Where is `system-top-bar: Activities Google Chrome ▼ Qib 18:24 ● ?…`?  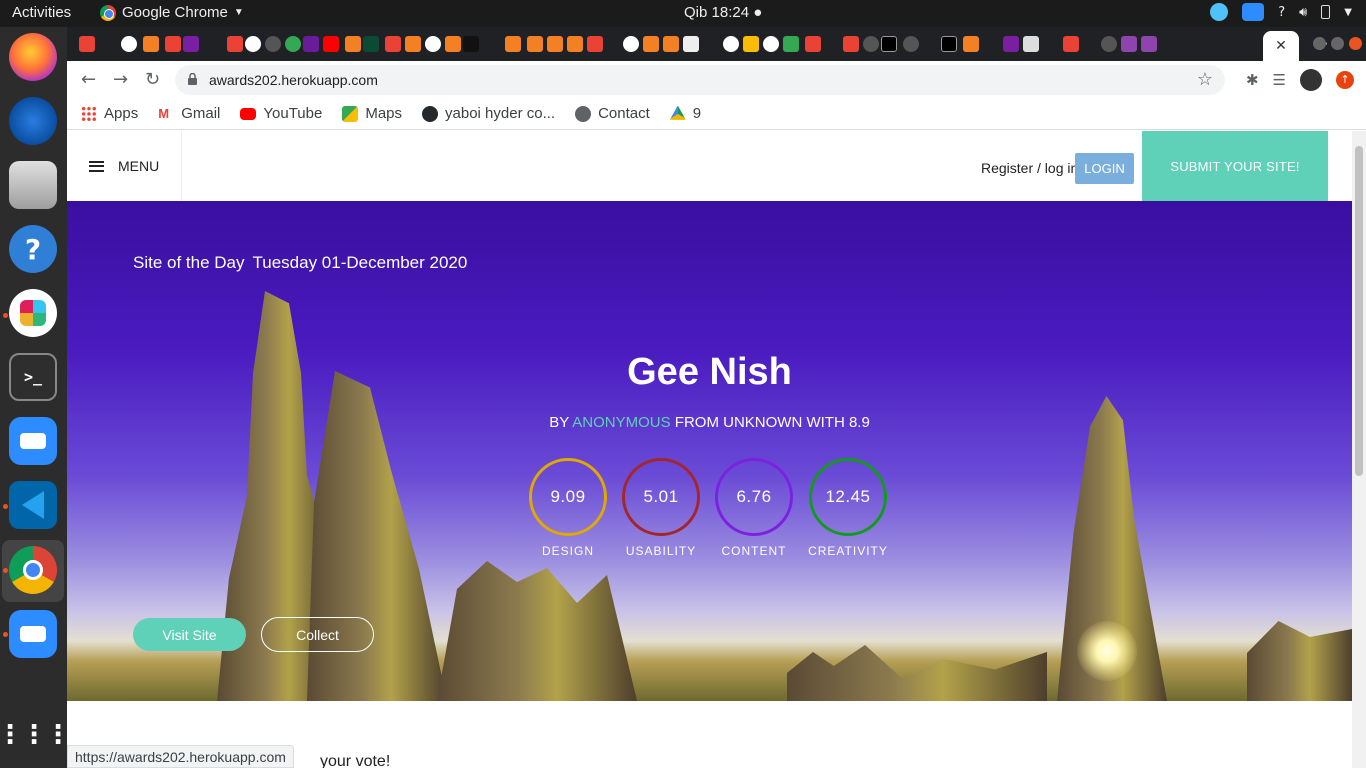 system-top-bar: Activities Google Chrome ▼ Qib 18:24 ● ?… is located at coordinates (683, 13).